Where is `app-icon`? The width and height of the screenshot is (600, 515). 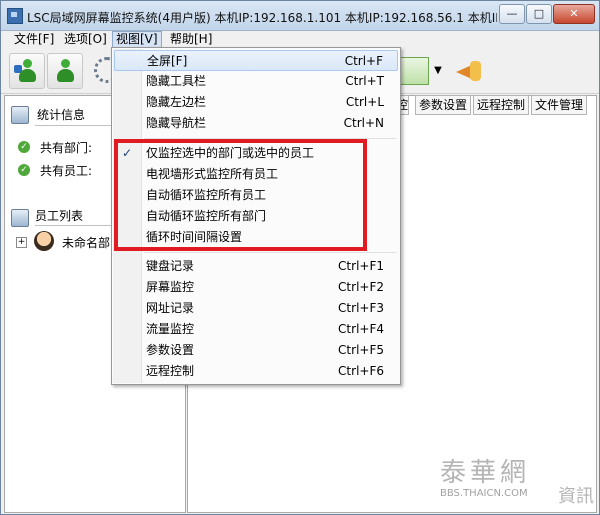 app-icon is located at coordinates (15, 16).